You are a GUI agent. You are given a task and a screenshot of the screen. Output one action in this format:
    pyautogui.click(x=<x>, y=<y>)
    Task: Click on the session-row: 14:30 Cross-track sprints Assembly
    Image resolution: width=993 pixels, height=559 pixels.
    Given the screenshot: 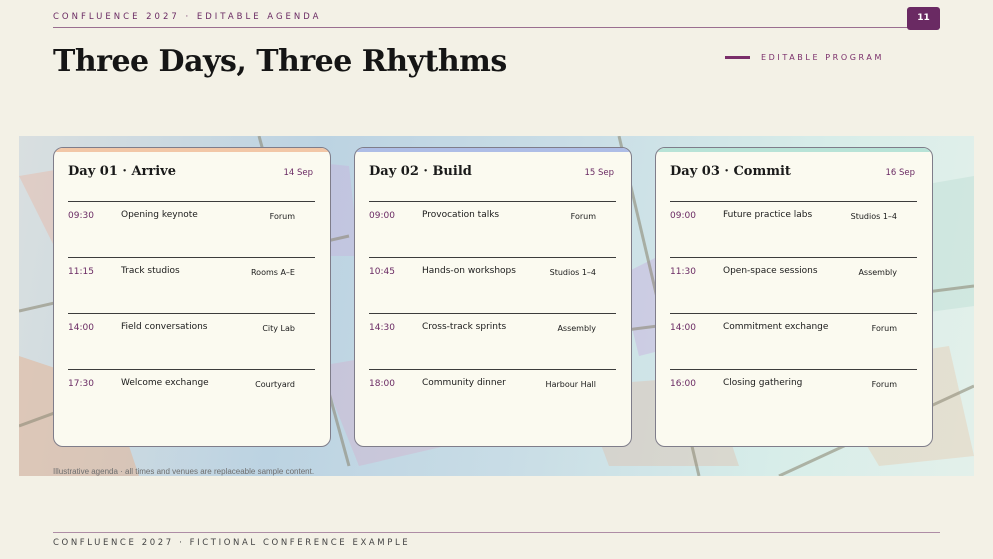 What is the action you would take?
    pyautogui.click(x=492, y=341)
    